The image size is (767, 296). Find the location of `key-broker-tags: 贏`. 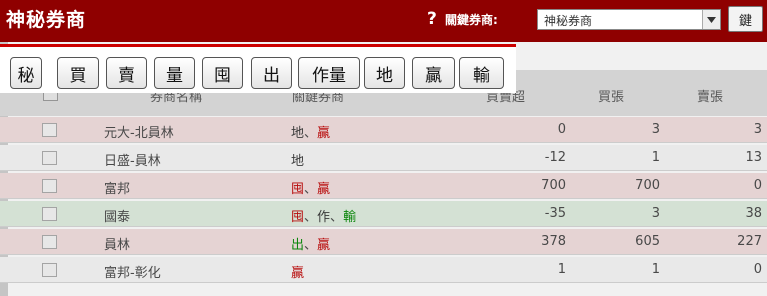

key-broker-tags: 贏 is located at coordinates (297, 271).